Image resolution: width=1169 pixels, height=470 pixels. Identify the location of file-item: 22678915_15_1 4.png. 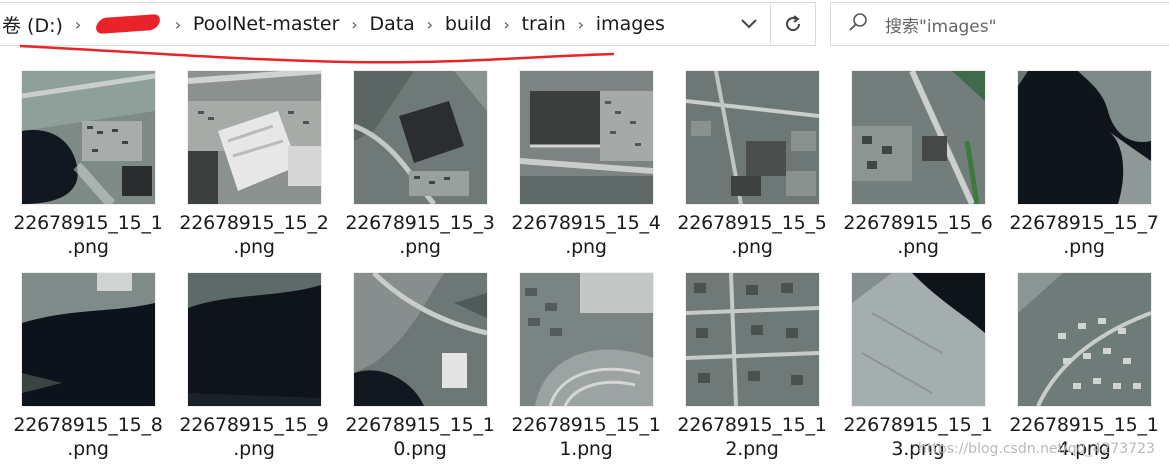
(1084, 367).